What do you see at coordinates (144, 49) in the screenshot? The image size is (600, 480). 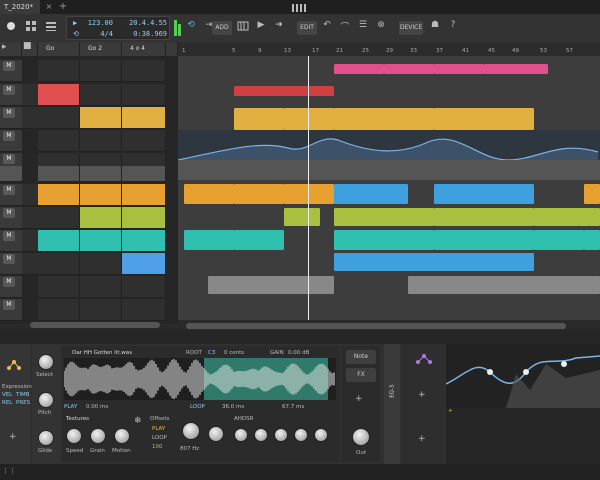 I see `scene-header-4x4: 4 x 4` at bounding box center [144, 49].